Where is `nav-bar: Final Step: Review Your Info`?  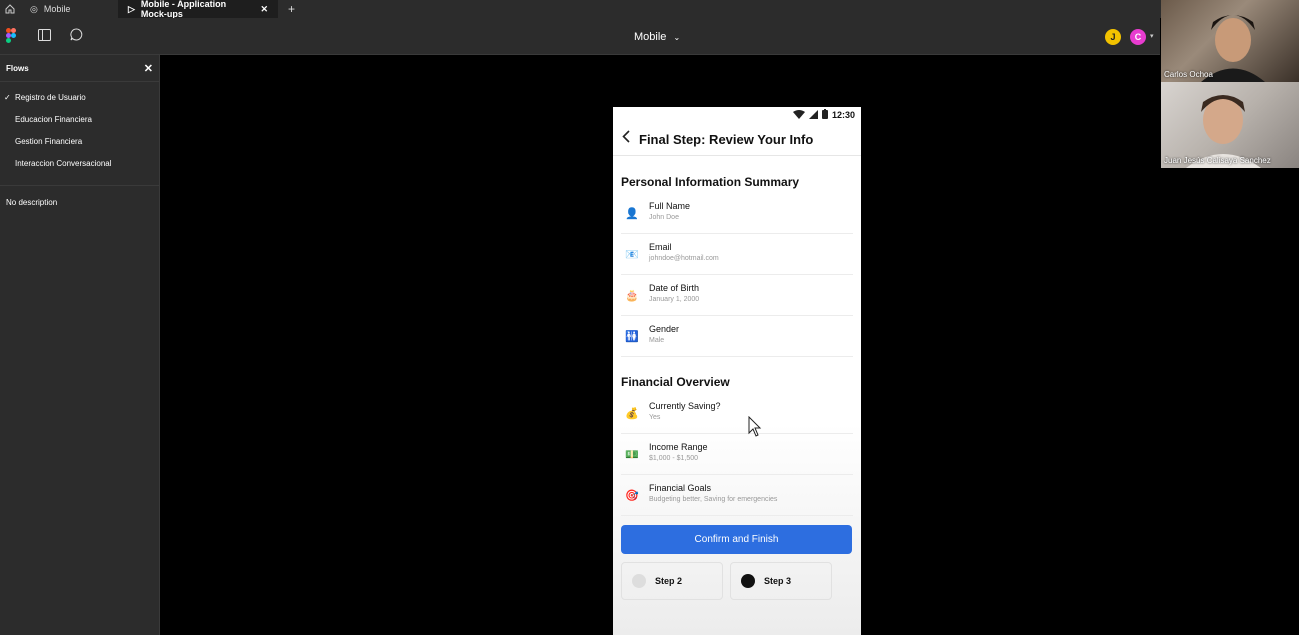
nav-bar: Final Step: Review Your Info is located at coordinates (737, 139).